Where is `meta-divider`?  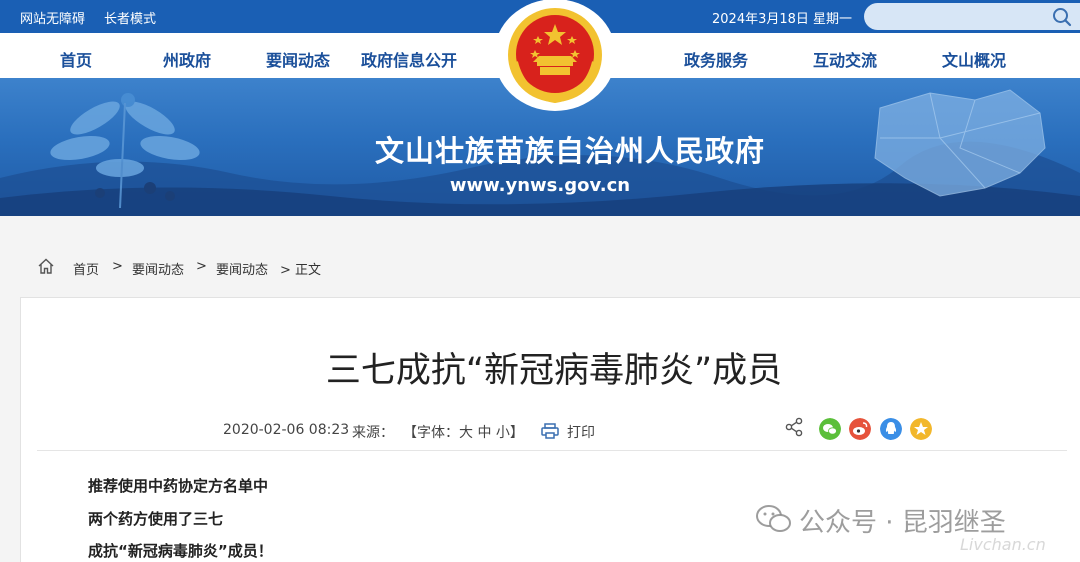 meta-divider is located at coordinates (552, 450).